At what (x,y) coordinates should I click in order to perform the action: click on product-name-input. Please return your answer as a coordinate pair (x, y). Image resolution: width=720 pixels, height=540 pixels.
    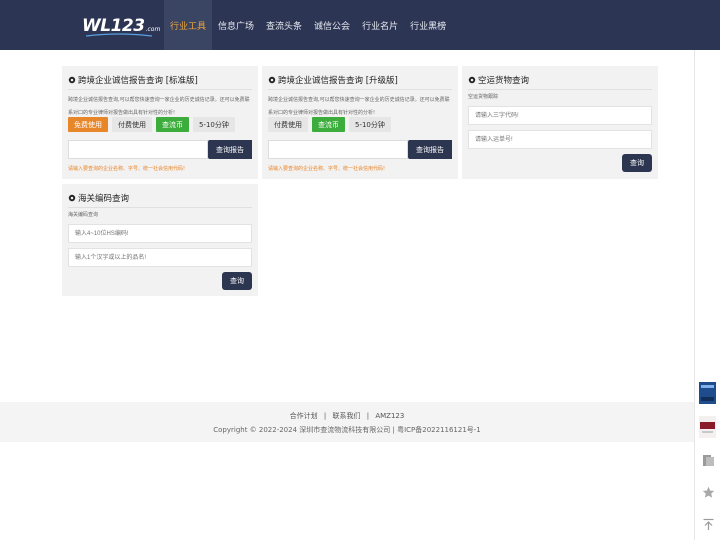
    Looking at the image, I should click on (160, 257).